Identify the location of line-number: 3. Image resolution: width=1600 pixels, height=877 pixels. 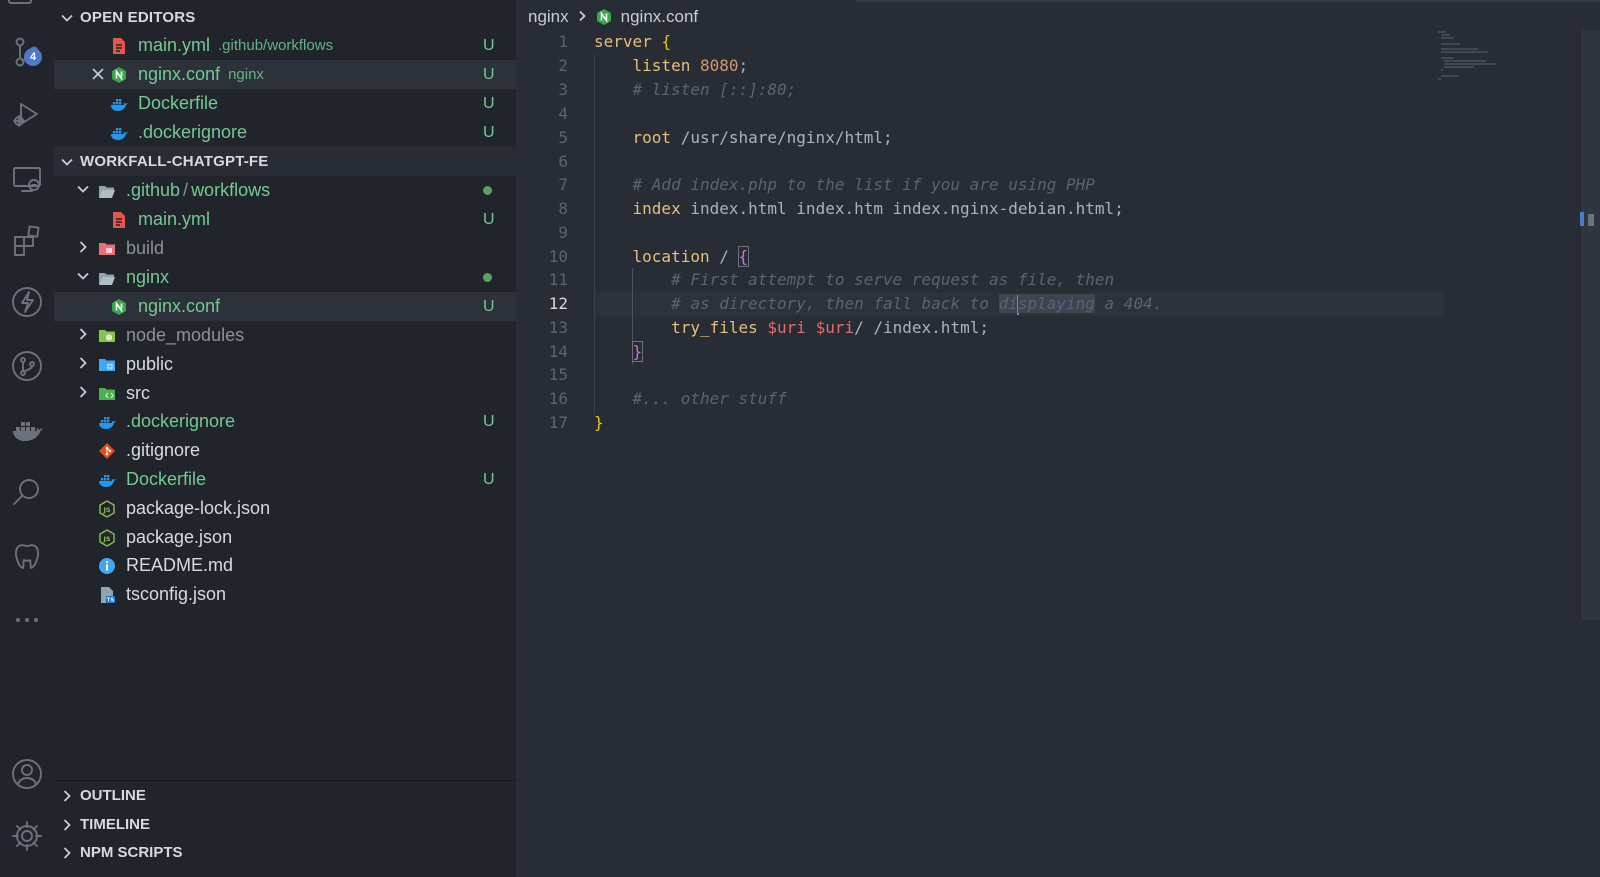
(563, 89).